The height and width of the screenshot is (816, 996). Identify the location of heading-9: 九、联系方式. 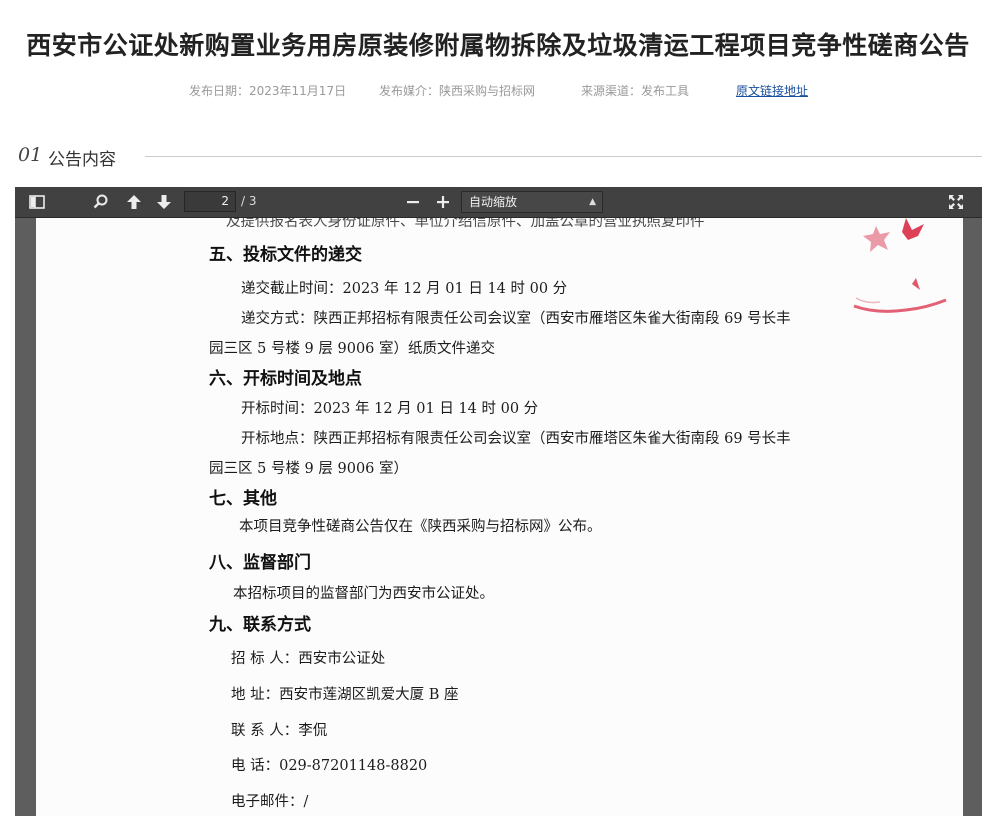
(260, 625).